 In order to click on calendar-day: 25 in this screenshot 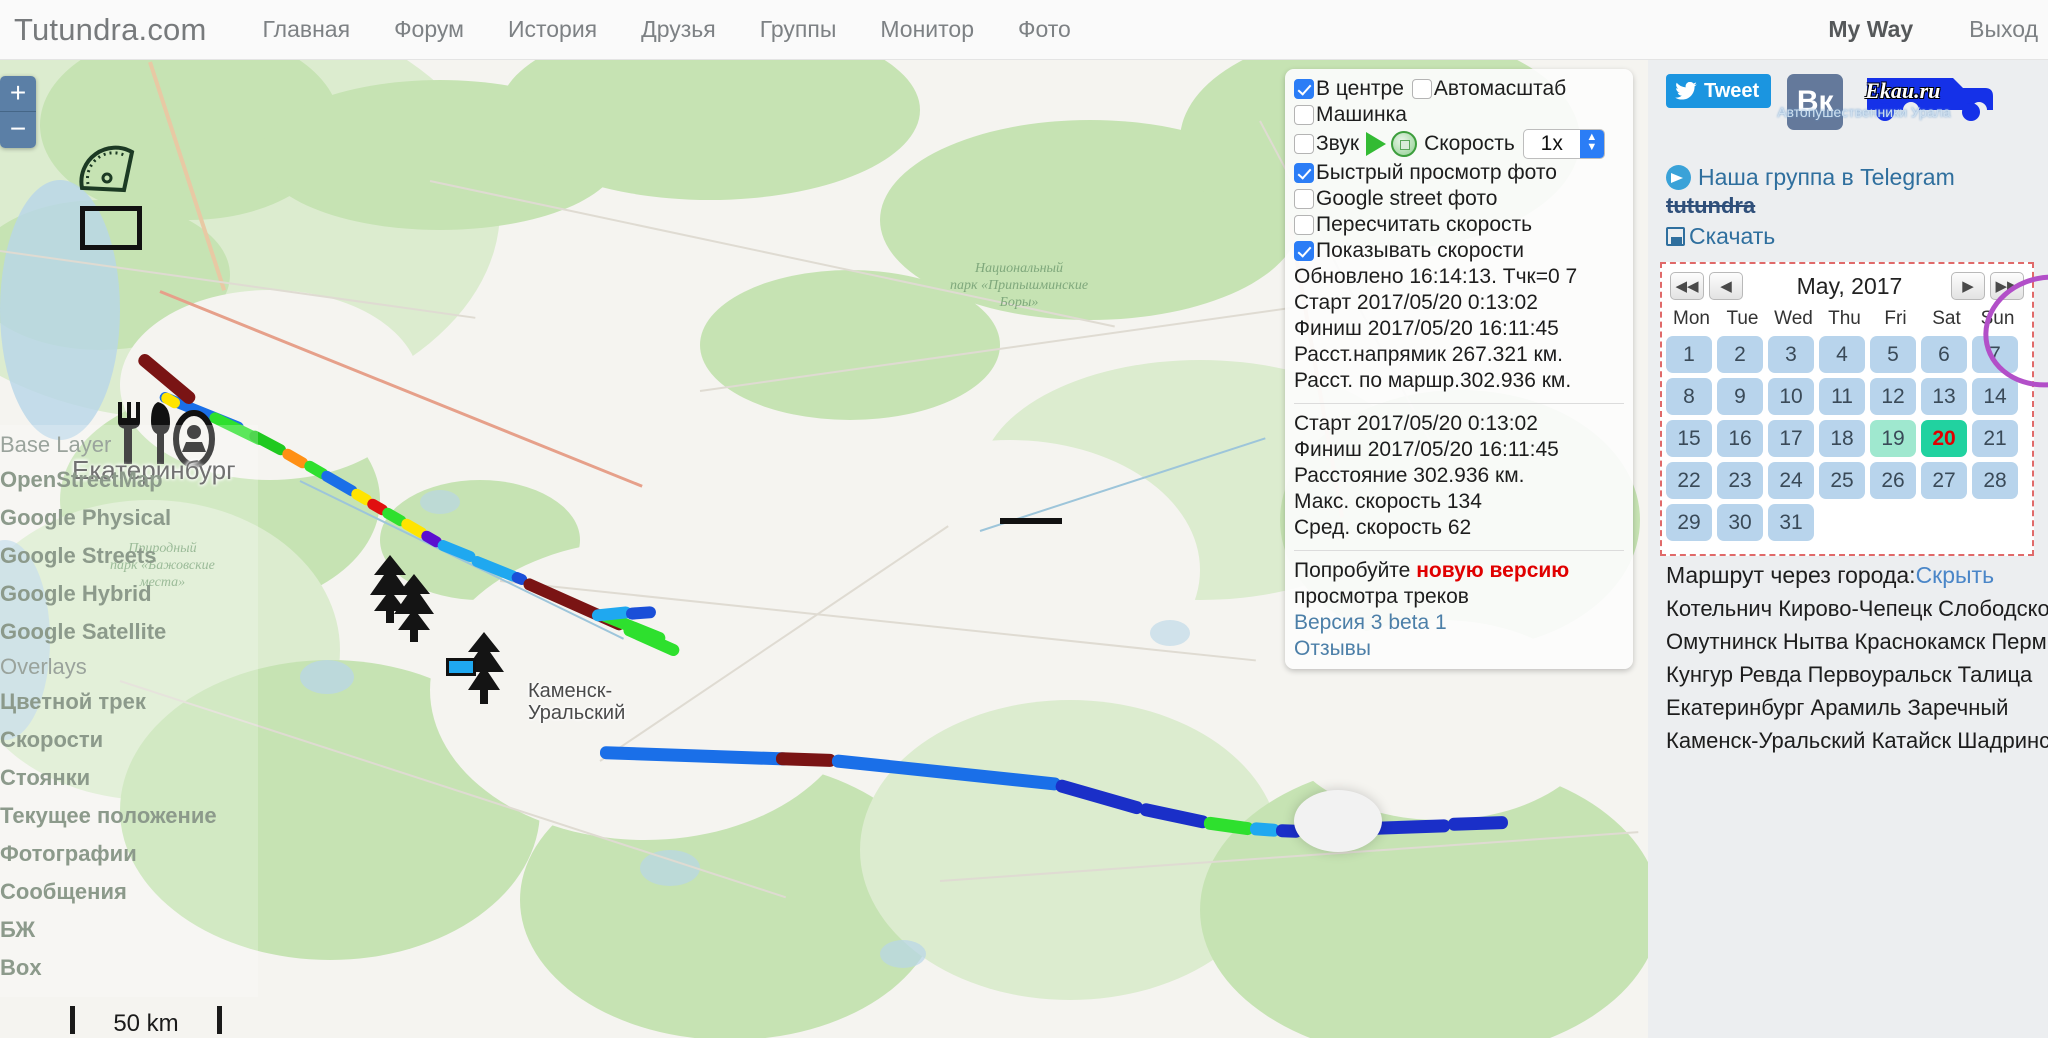, I will do `click(1842, 480)`.